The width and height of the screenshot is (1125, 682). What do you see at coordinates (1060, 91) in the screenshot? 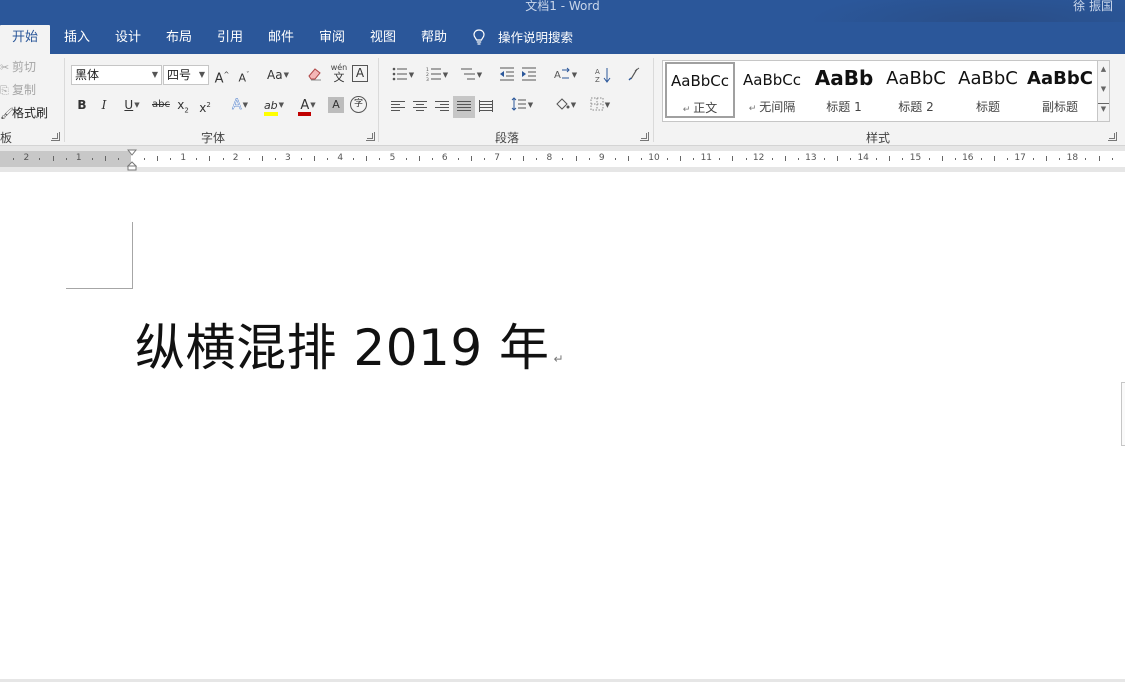
I see `style-subtitle: AaBbC 副标题` at bounding box center [1060, 91].